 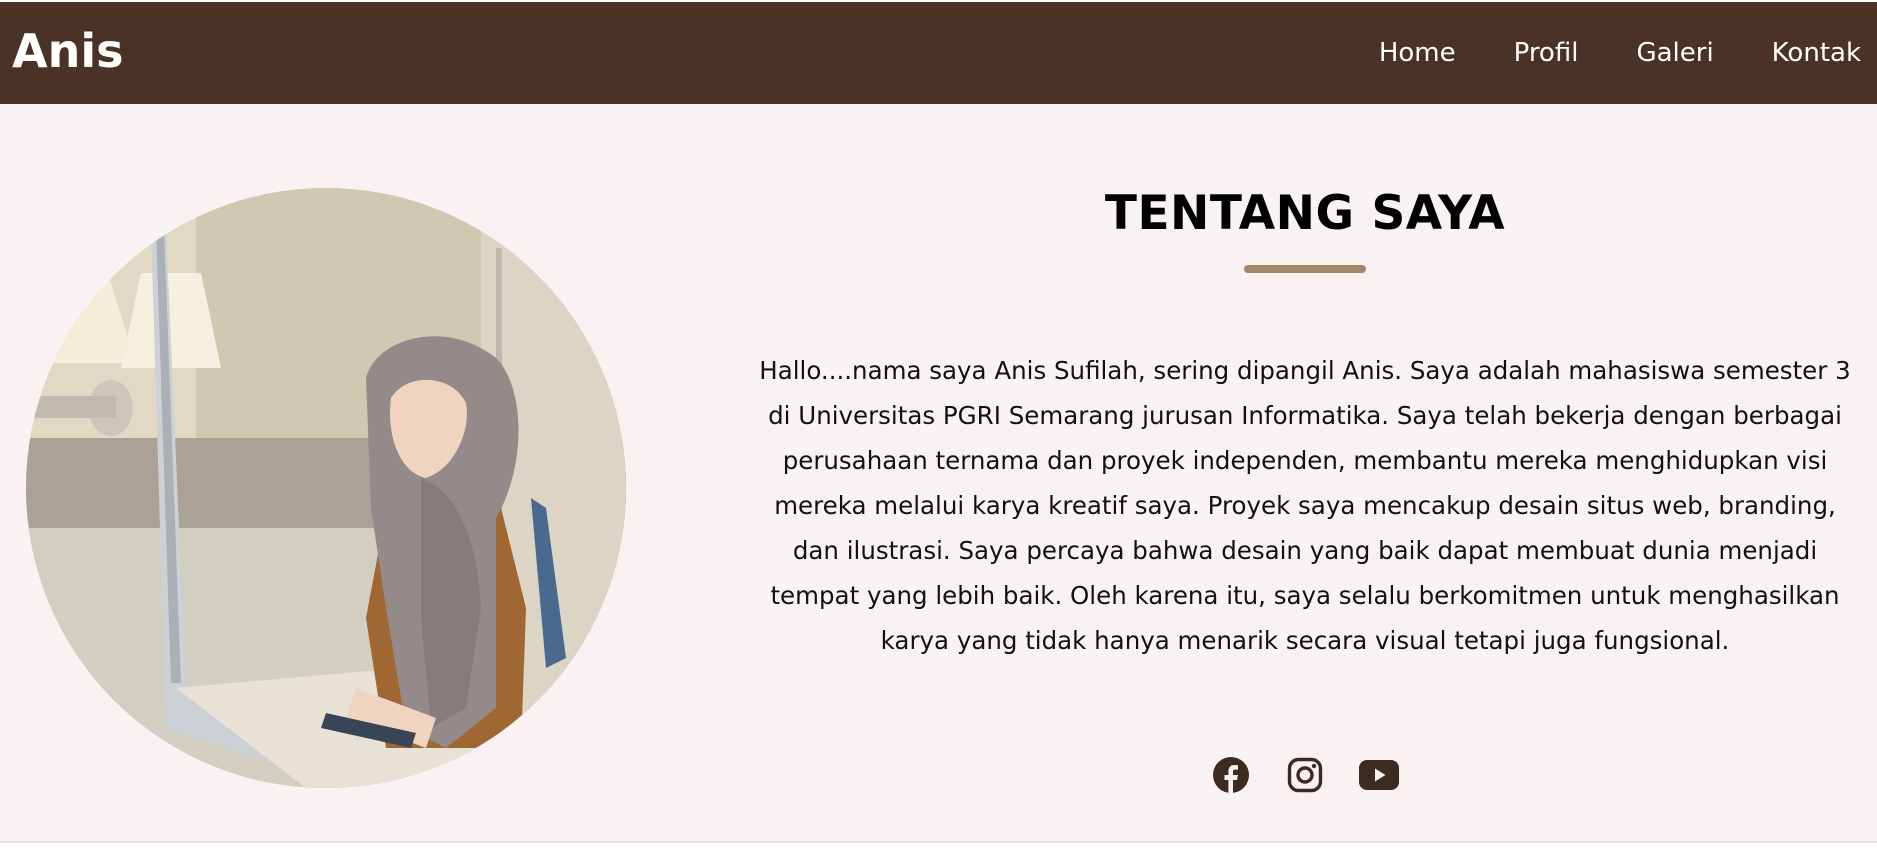 I want to click on youtube-link, so click(x=1379, y=777).